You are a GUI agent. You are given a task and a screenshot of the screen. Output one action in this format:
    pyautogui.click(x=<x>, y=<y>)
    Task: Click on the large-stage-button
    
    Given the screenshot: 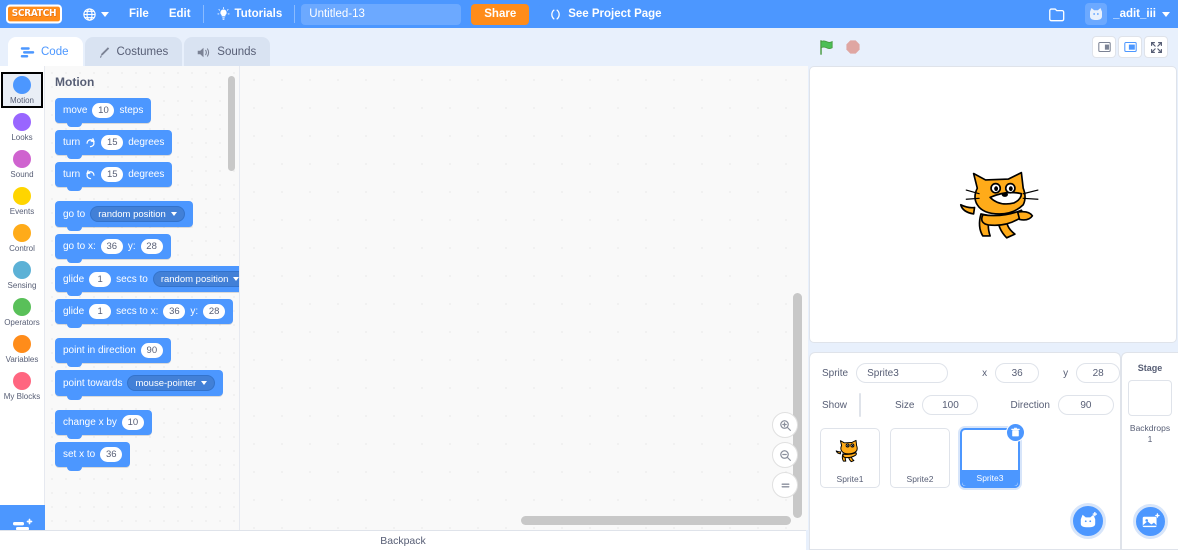 What is the action you would take?
    pyautogui.click(x=1130, y=47)
    